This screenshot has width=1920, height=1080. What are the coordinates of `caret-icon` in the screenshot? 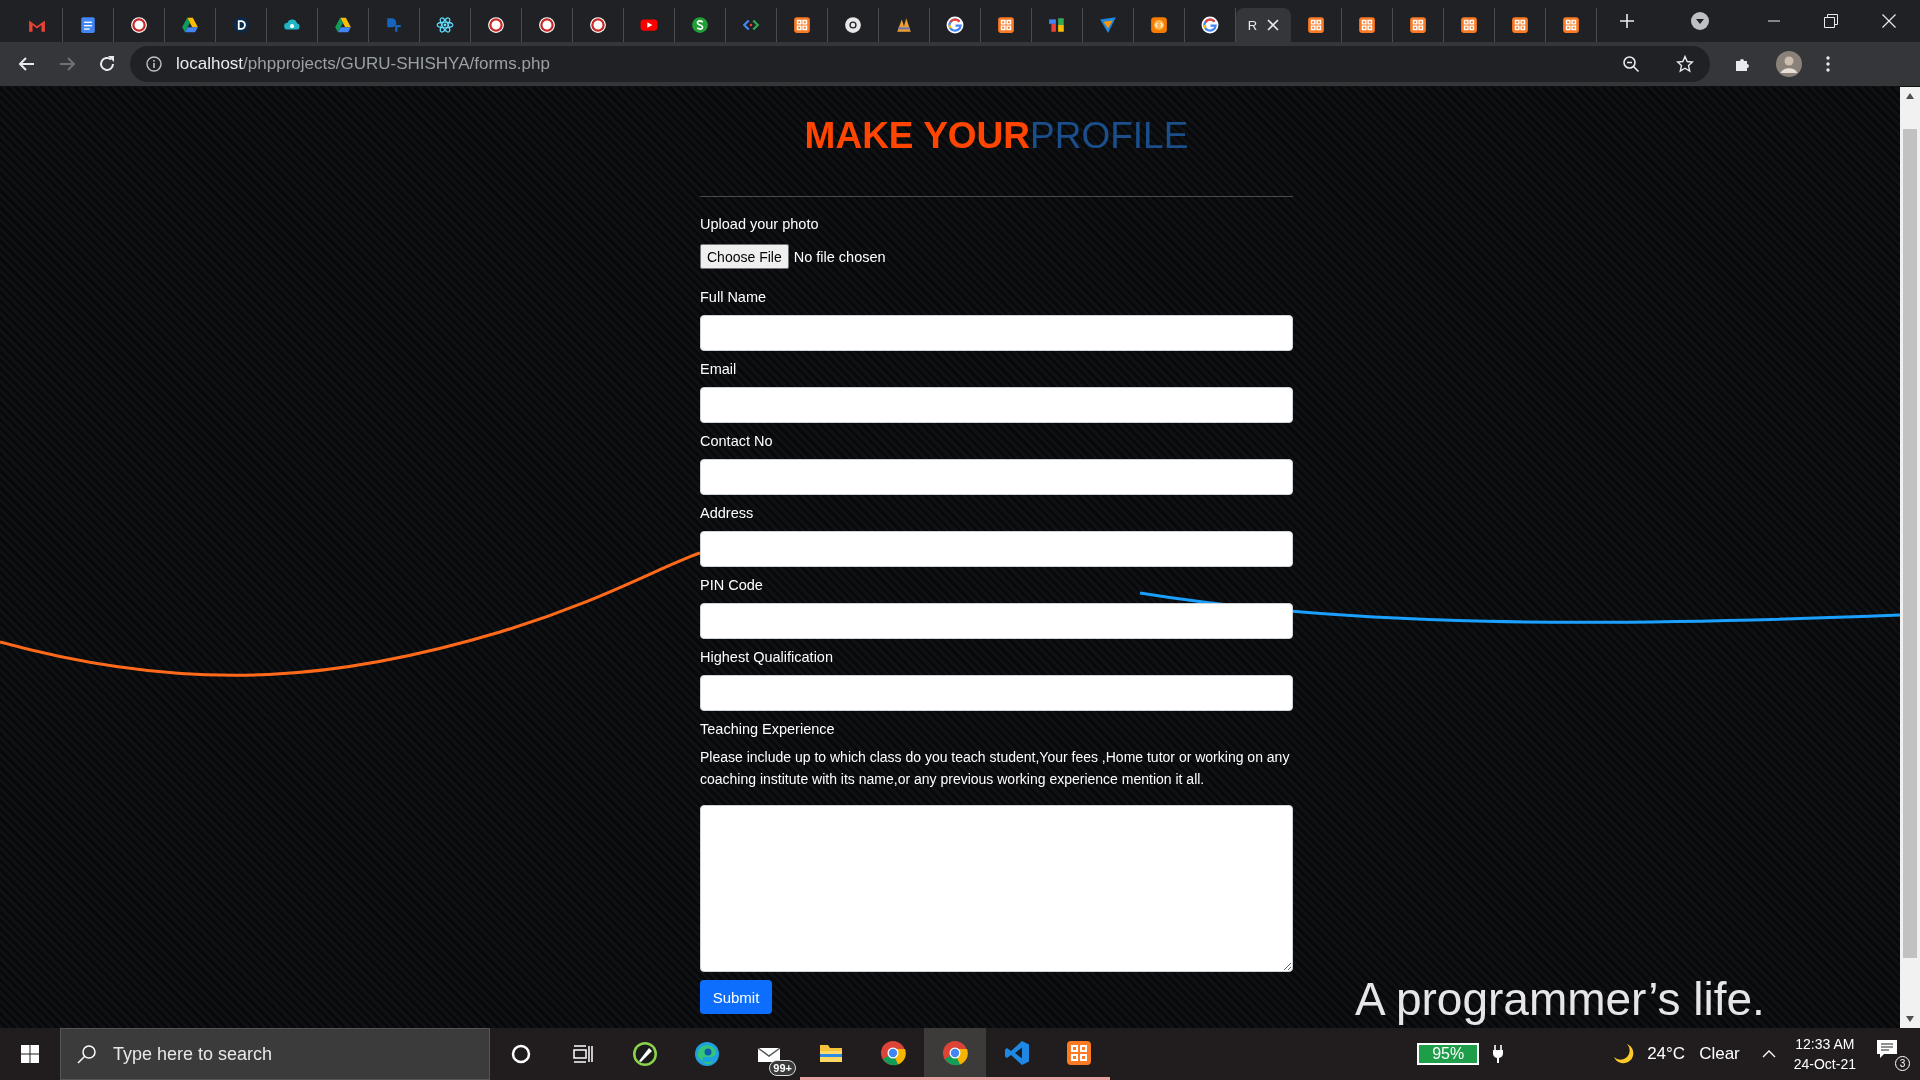 It's located at (1768, 1054).